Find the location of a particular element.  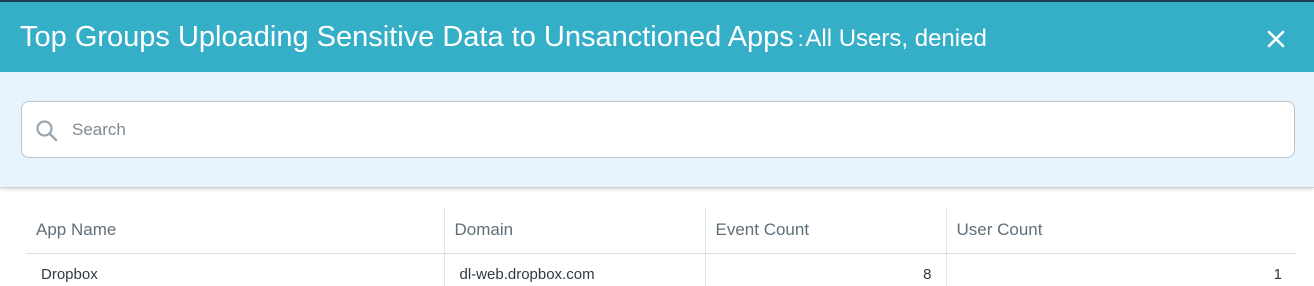

cell-event-count: 8 is located at coordinates (825, 269).